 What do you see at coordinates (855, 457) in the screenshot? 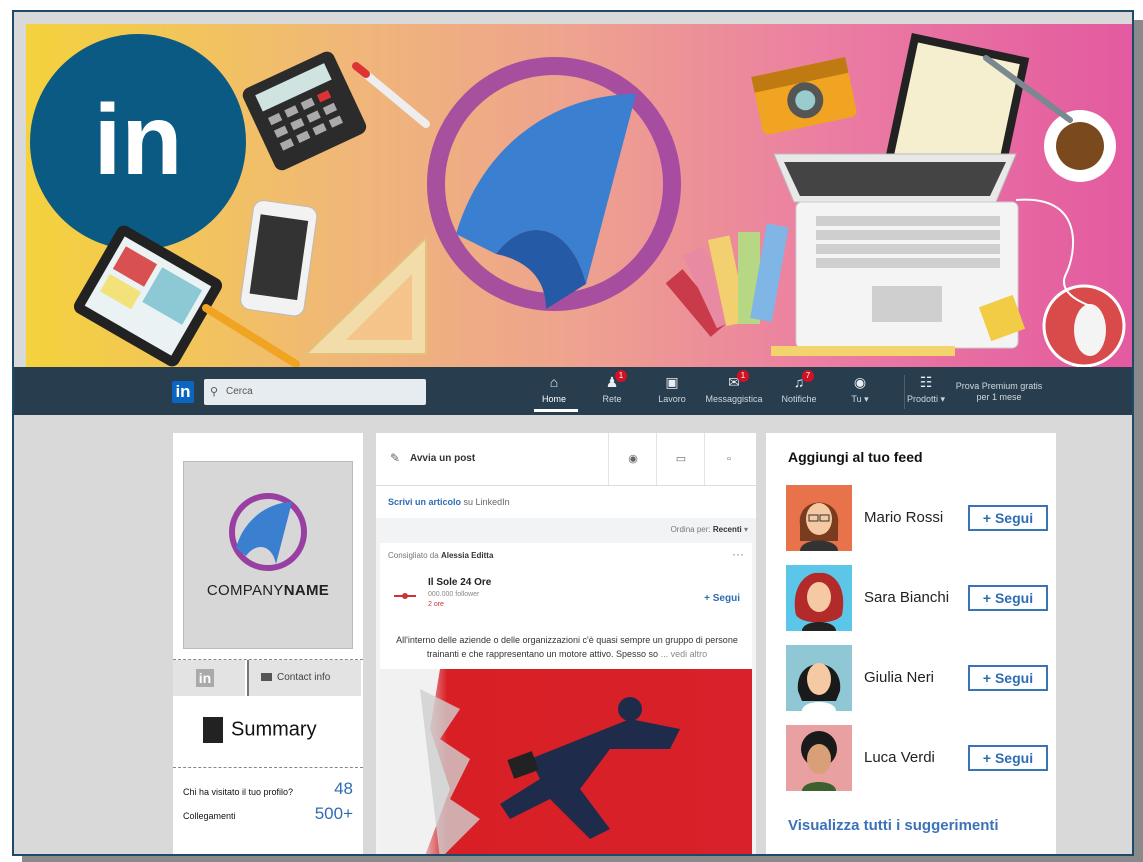
I see `suggestions-title: Aggiungi al tuo feed` at bounding box center [855, 457].